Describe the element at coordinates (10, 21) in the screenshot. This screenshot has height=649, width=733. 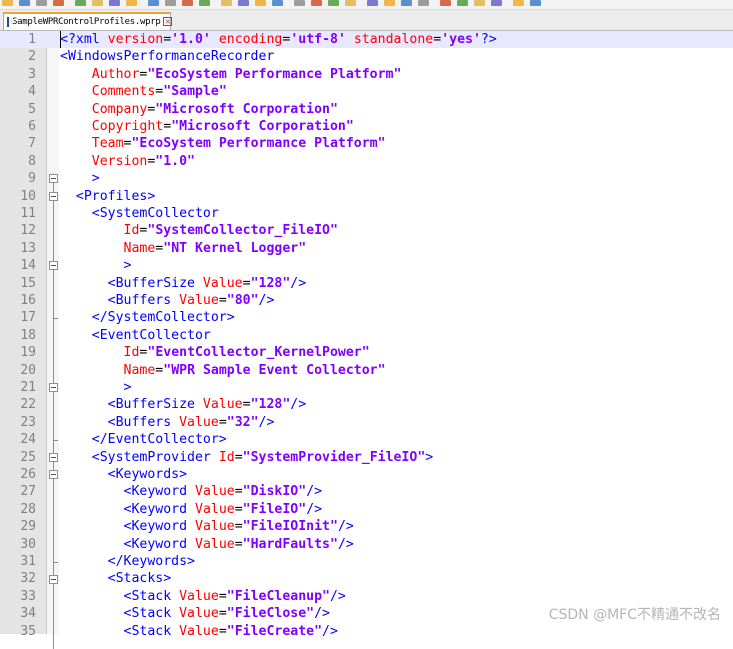
I see `save-icon` at that location.